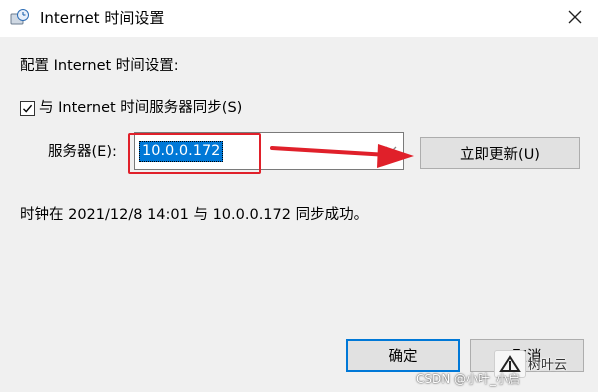 This screenshot has height=392, width=598. Describe the element at coordinates (20, 18) in the screenshot. I see `clock-globe-icon` at that location.